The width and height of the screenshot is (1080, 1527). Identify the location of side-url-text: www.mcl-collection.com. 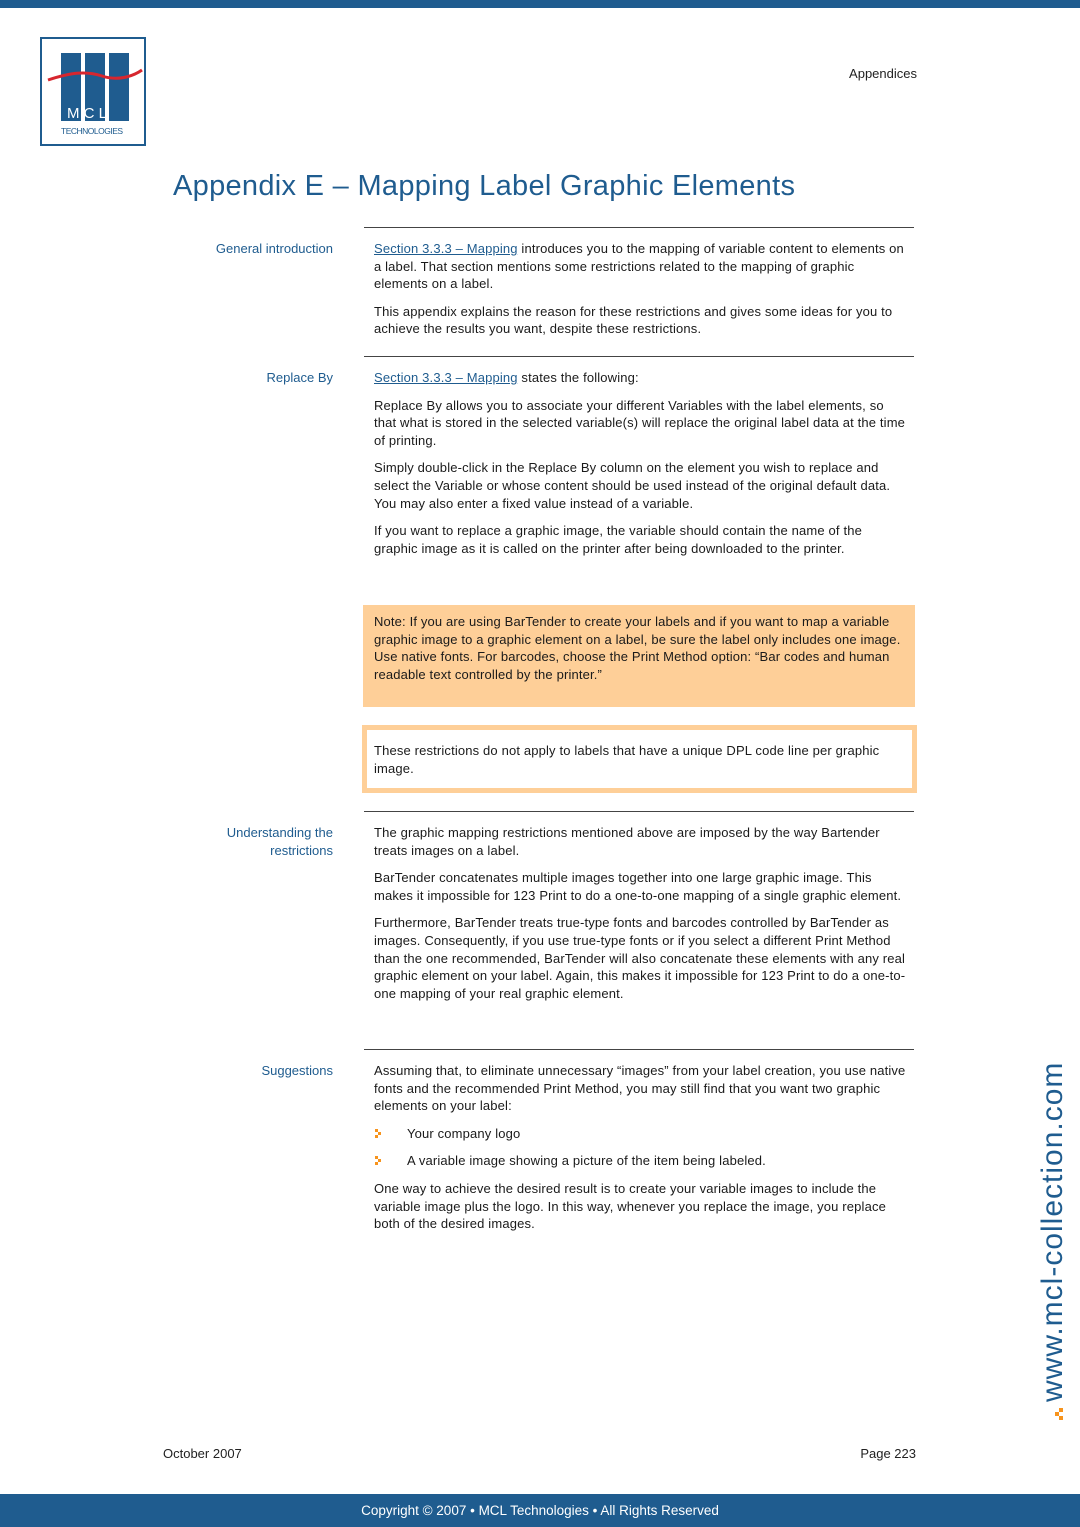
(1052, 1231).